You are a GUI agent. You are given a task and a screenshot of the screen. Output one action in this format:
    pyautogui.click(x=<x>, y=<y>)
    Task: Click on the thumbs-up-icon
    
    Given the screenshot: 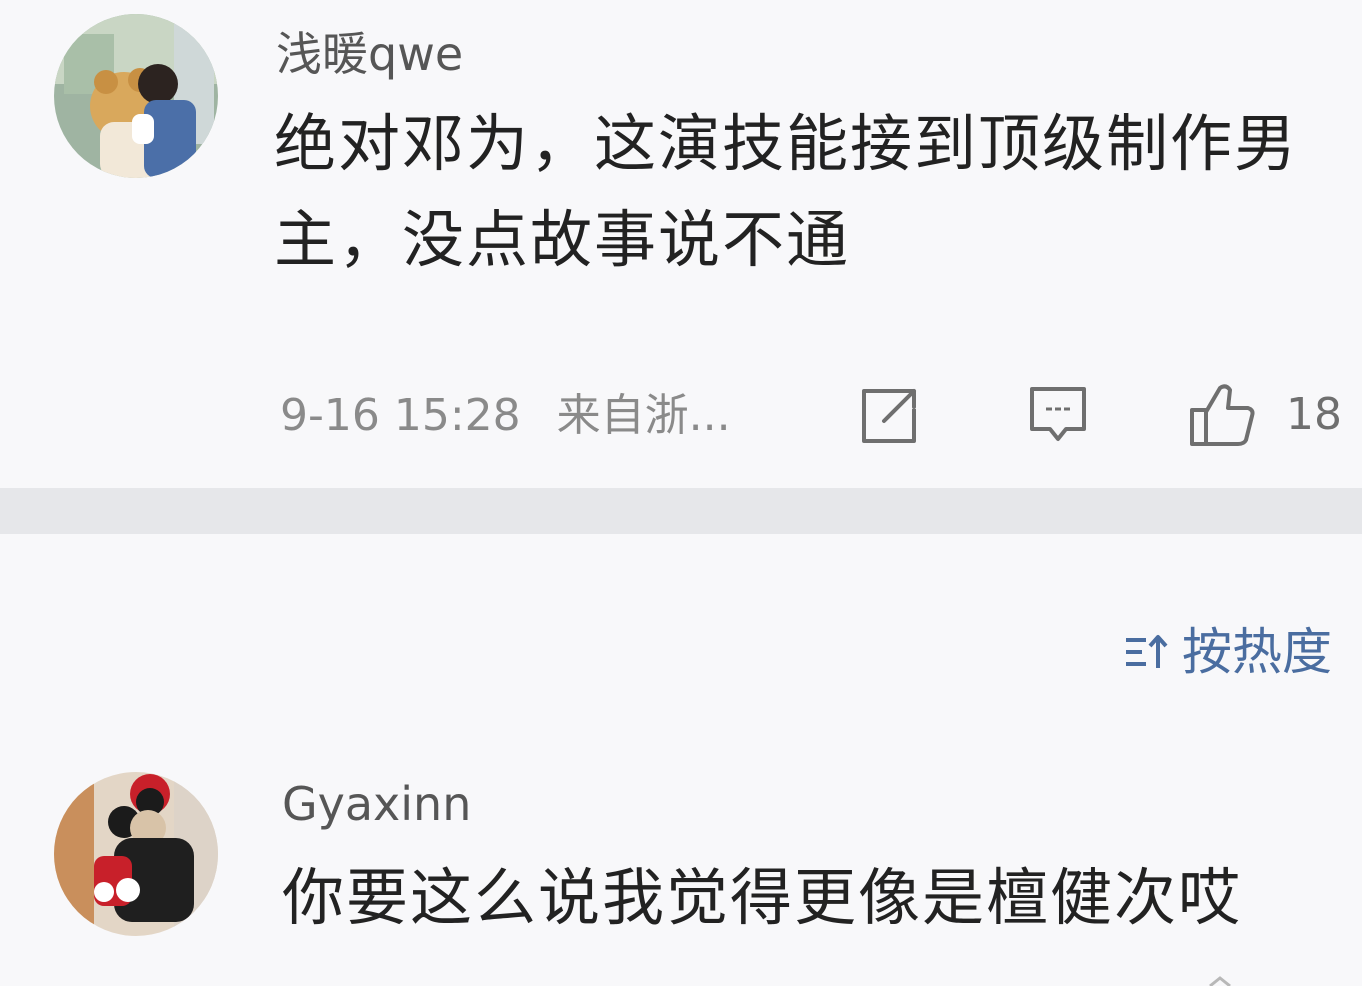 What is the action you would take?
    pyautogui.click(x=1222, y=415)
    